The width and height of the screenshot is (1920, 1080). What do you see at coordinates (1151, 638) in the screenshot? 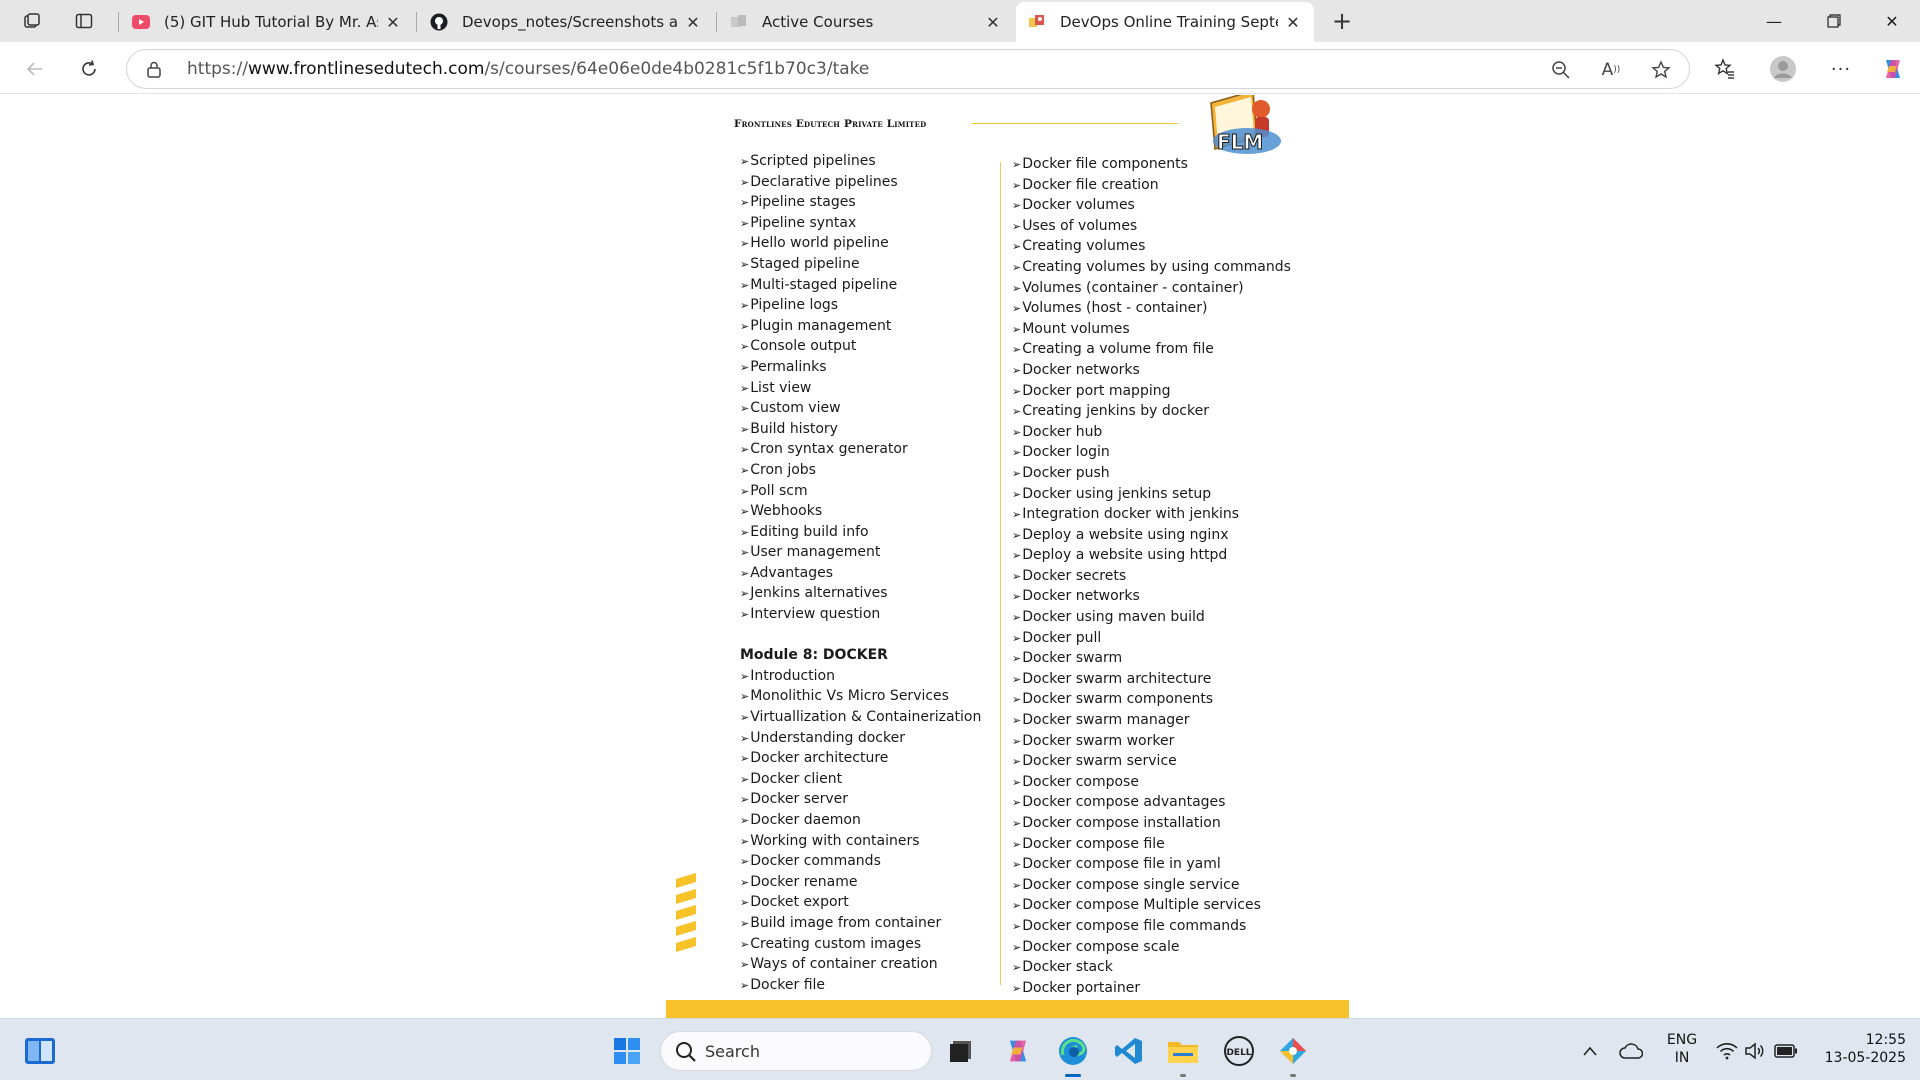
I see `syllabus-item: Docker pull` at bounding box center [1151, 638].